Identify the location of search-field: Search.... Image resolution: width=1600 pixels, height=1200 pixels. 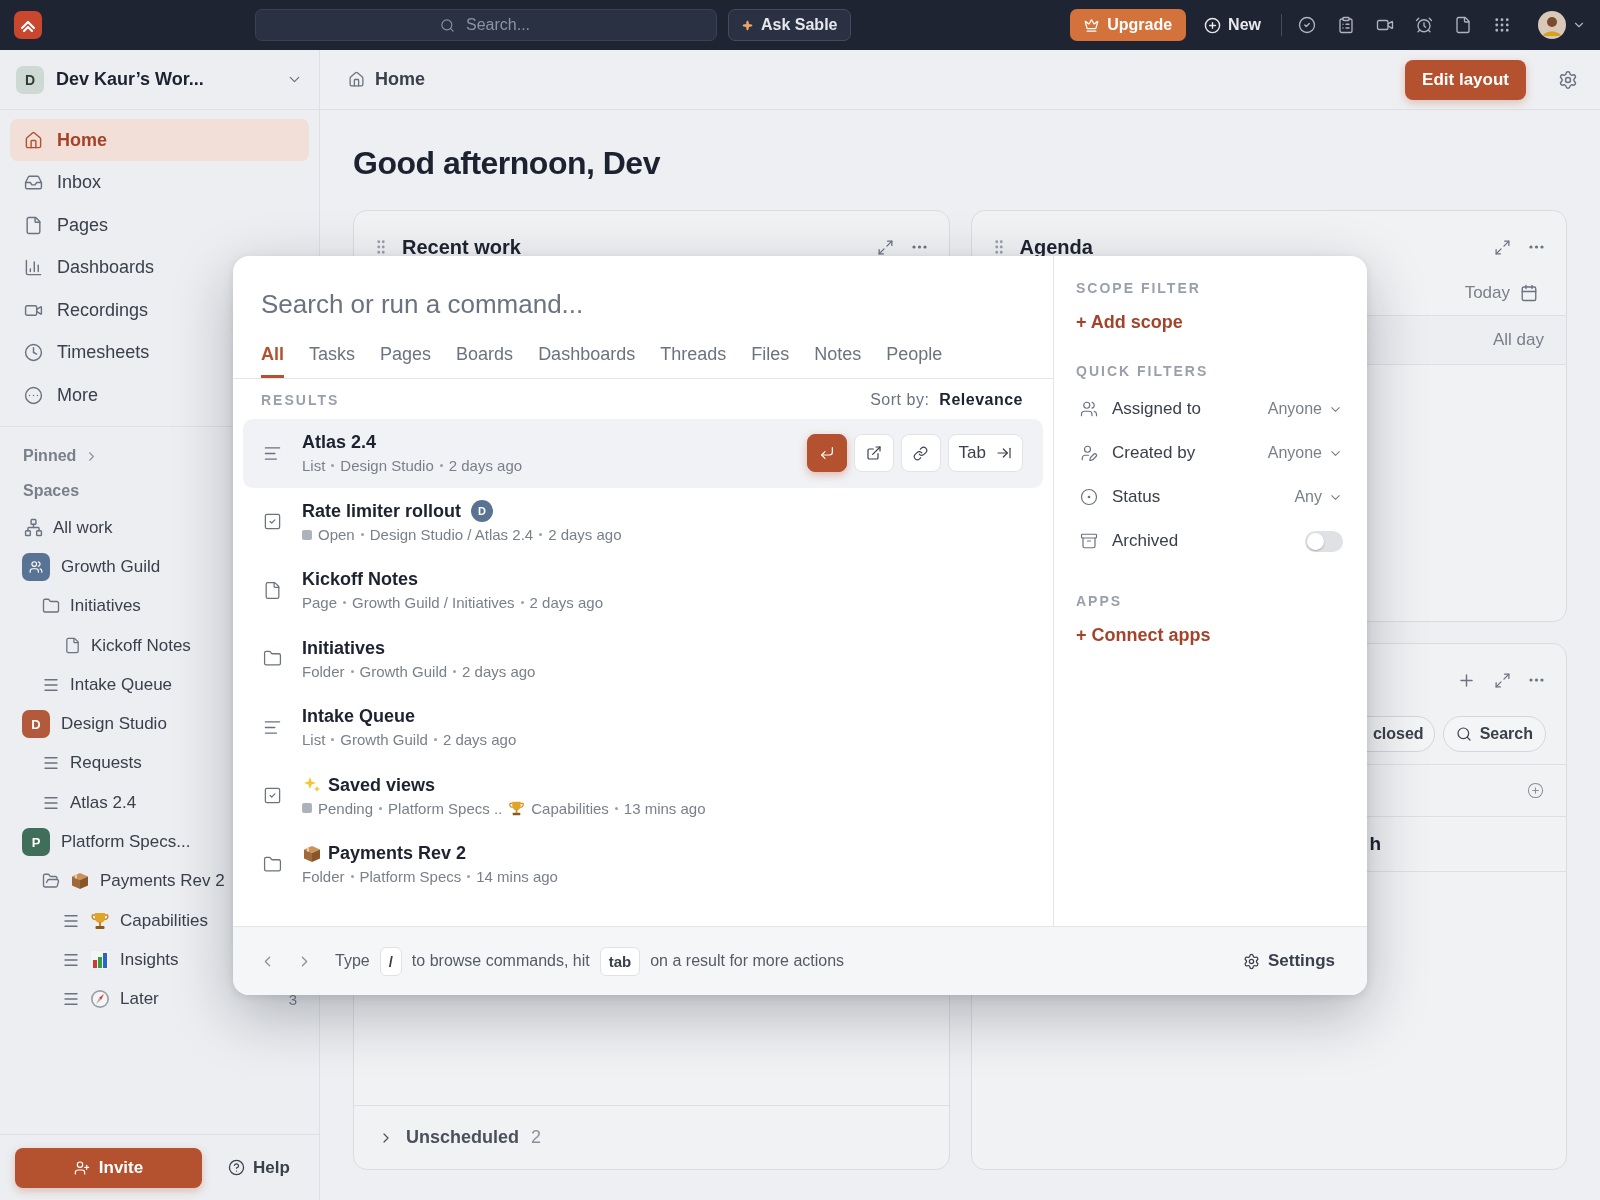
(486, 25).